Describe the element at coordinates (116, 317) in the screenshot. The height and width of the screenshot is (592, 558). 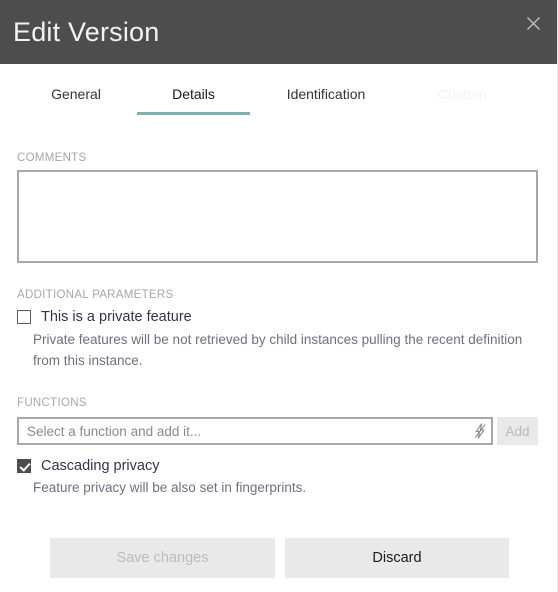
I see `private-feature-label: This is a private feature` at that location.